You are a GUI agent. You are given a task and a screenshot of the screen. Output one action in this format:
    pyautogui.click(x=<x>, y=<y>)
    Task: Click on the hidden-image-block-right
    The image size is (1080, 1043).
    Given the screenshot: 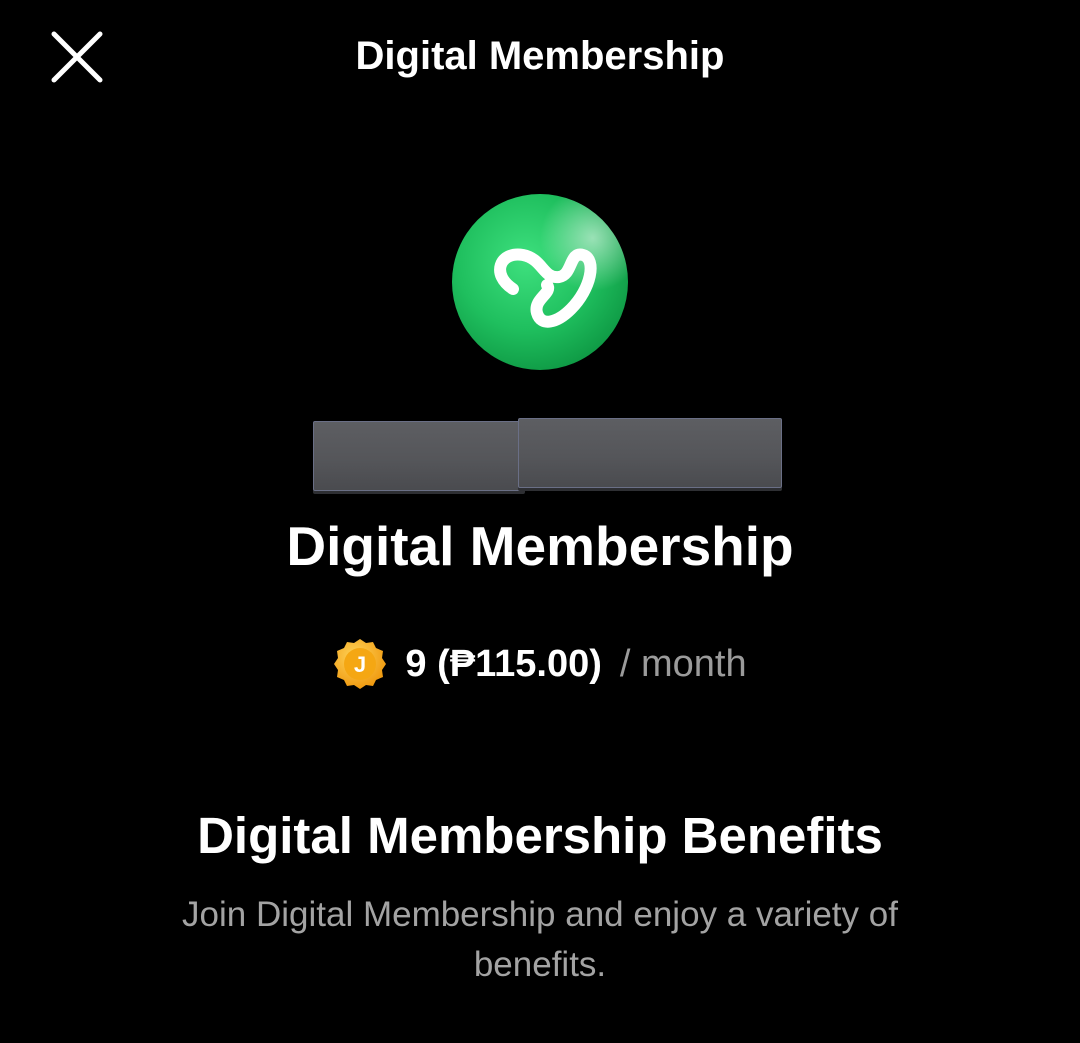 What is the action you would take?
    pyautogui.click(x=650, y=453)
    